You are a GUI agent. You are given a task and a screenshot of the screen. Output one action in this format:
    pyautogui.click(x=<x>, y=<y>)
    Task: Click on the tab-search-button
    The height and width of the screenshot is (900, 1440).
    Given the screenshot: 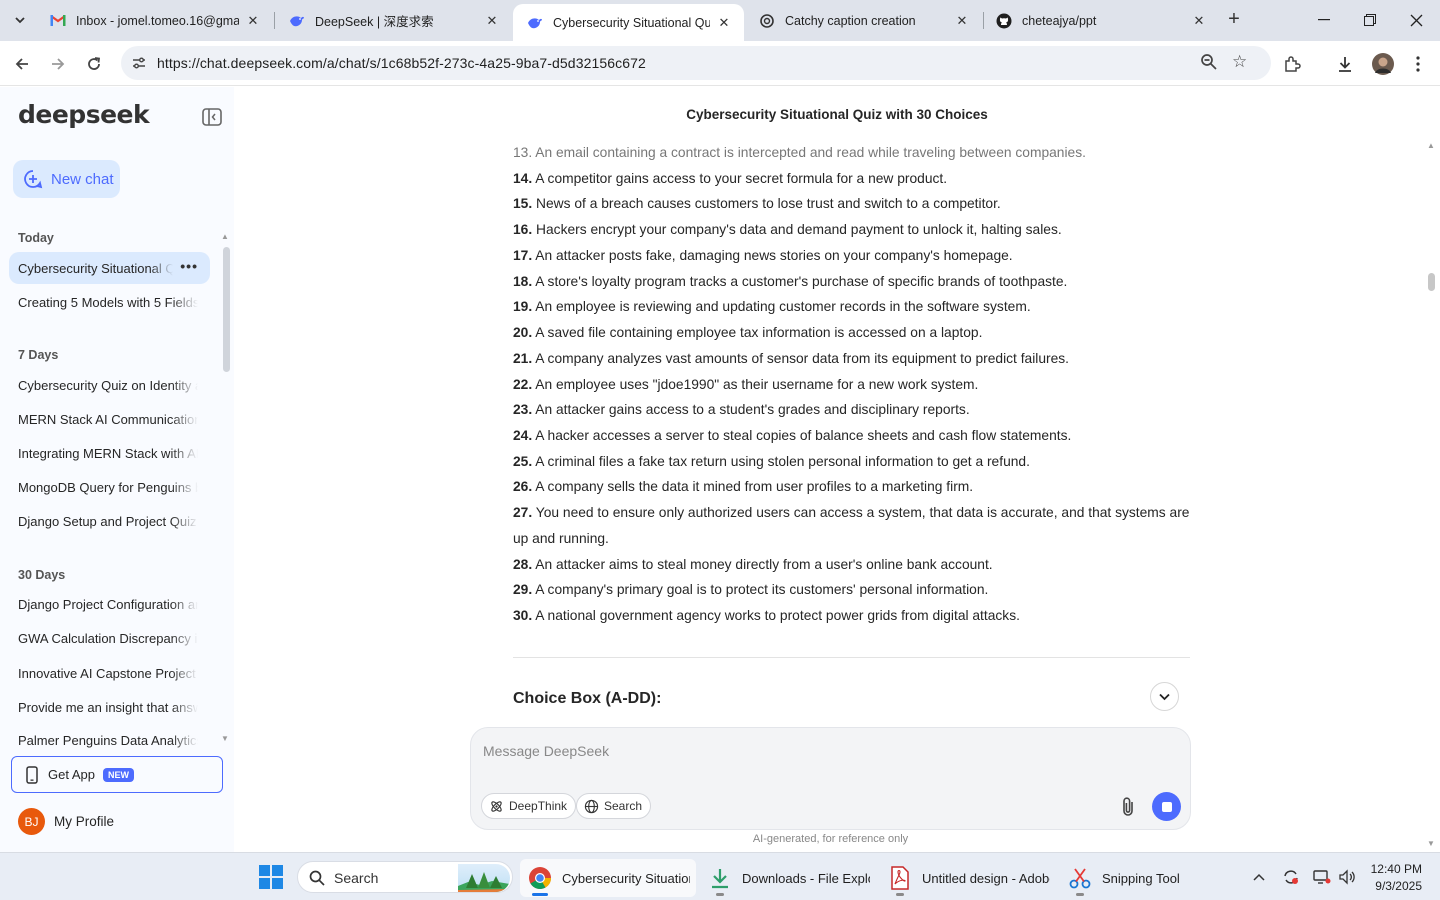 What is the action you would take?
    pyautogui.click(x=20, y=20)
    